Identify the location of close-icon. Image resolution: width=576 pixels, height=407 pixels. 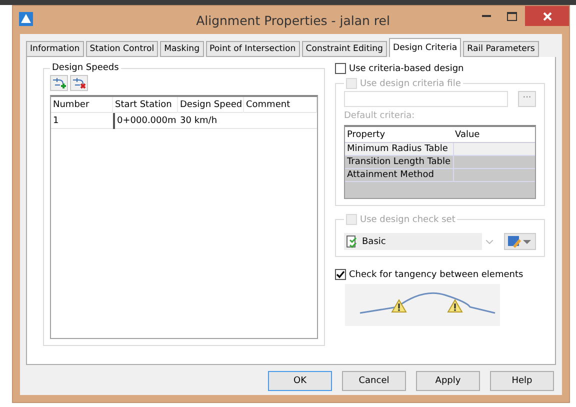
(547, 16).